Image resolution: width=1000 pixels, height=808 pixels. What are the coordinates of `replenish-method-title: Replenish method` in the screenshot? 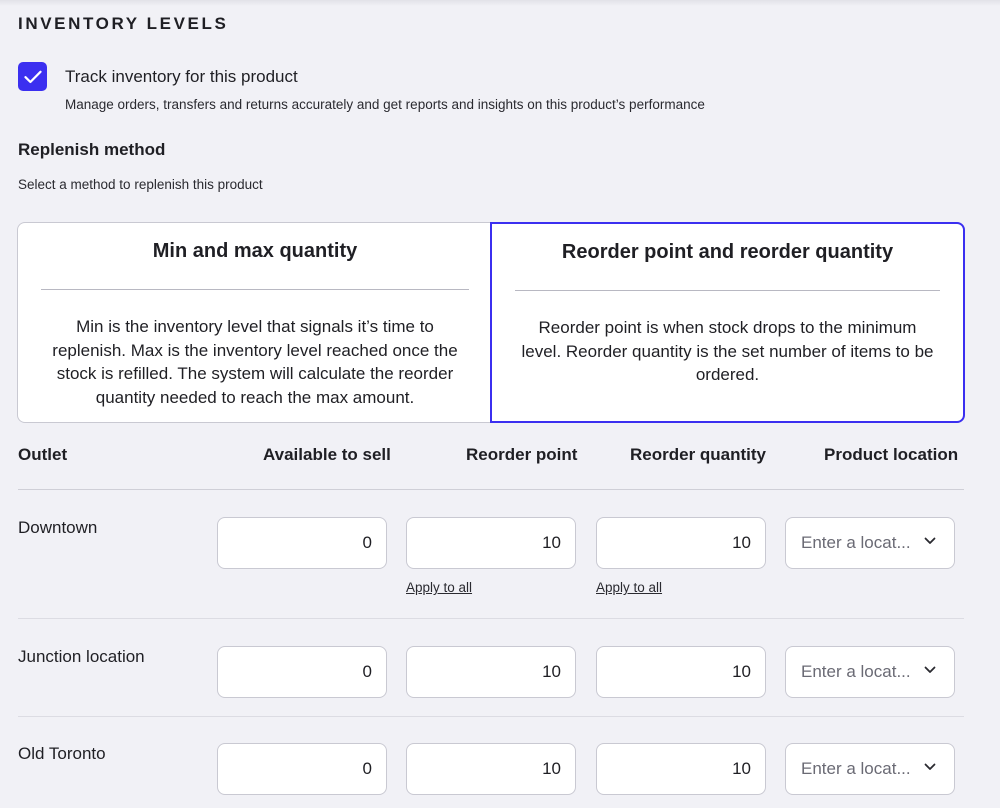 It's located at (92, 149).